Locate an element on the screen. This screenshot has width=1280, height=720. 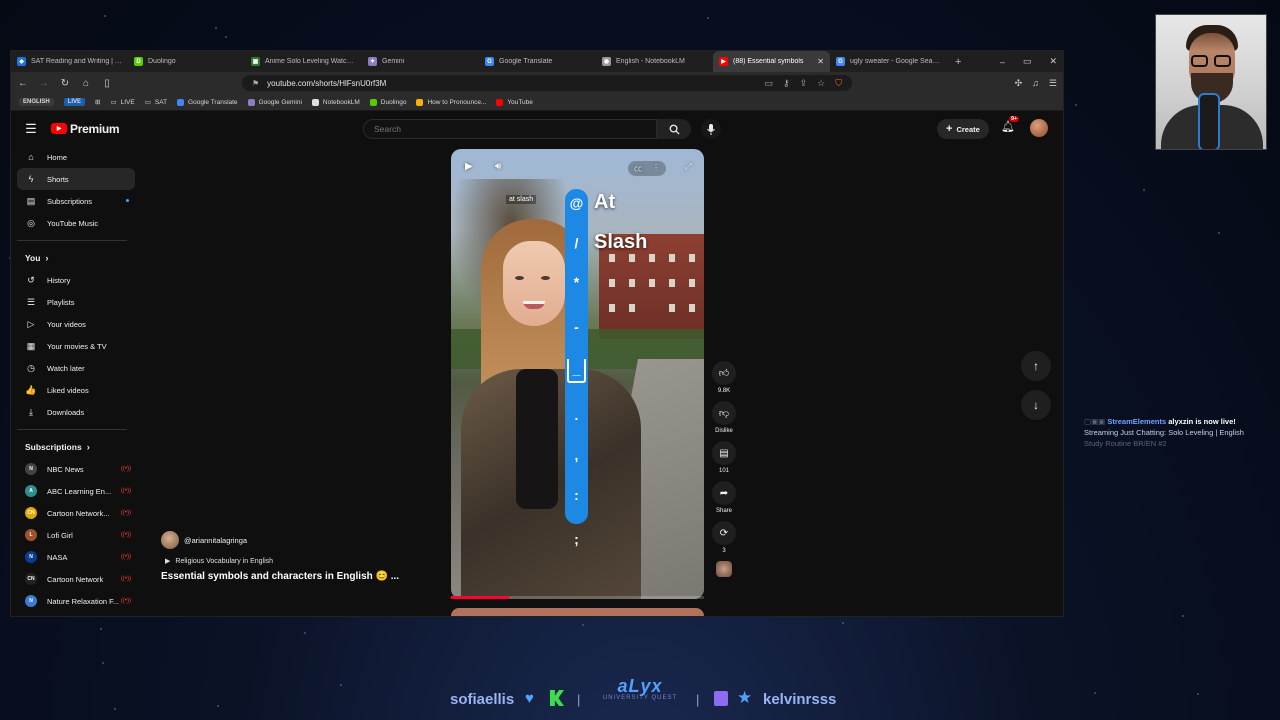
minimize-button: – is located at coordinates (1002, 62).